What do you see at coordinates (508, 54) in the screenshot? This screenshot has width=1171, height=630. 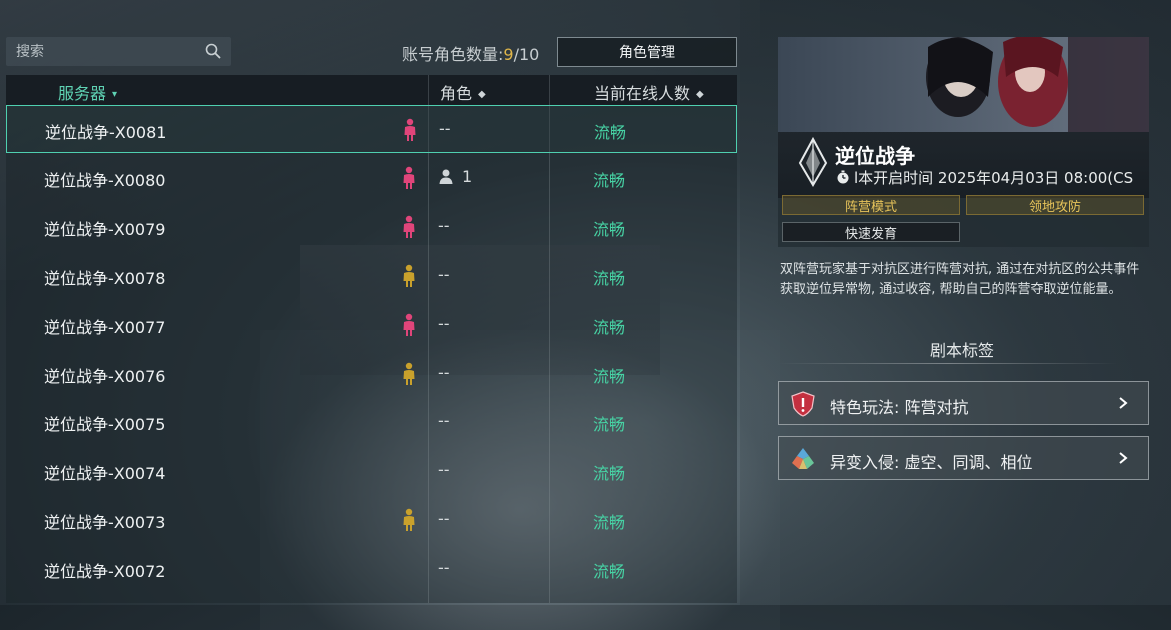 I see `account-role-current: 9` at bounding box center [508, 54].